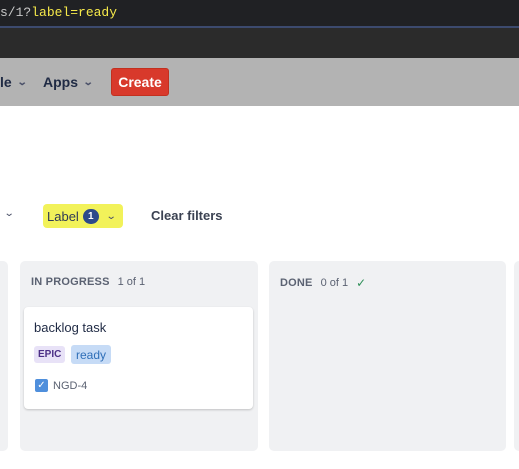 This screenshot has width=519, height=469. Describe the element at coordinates (296, 283) in the screenshot. I see `column-title: DONE` at that location.